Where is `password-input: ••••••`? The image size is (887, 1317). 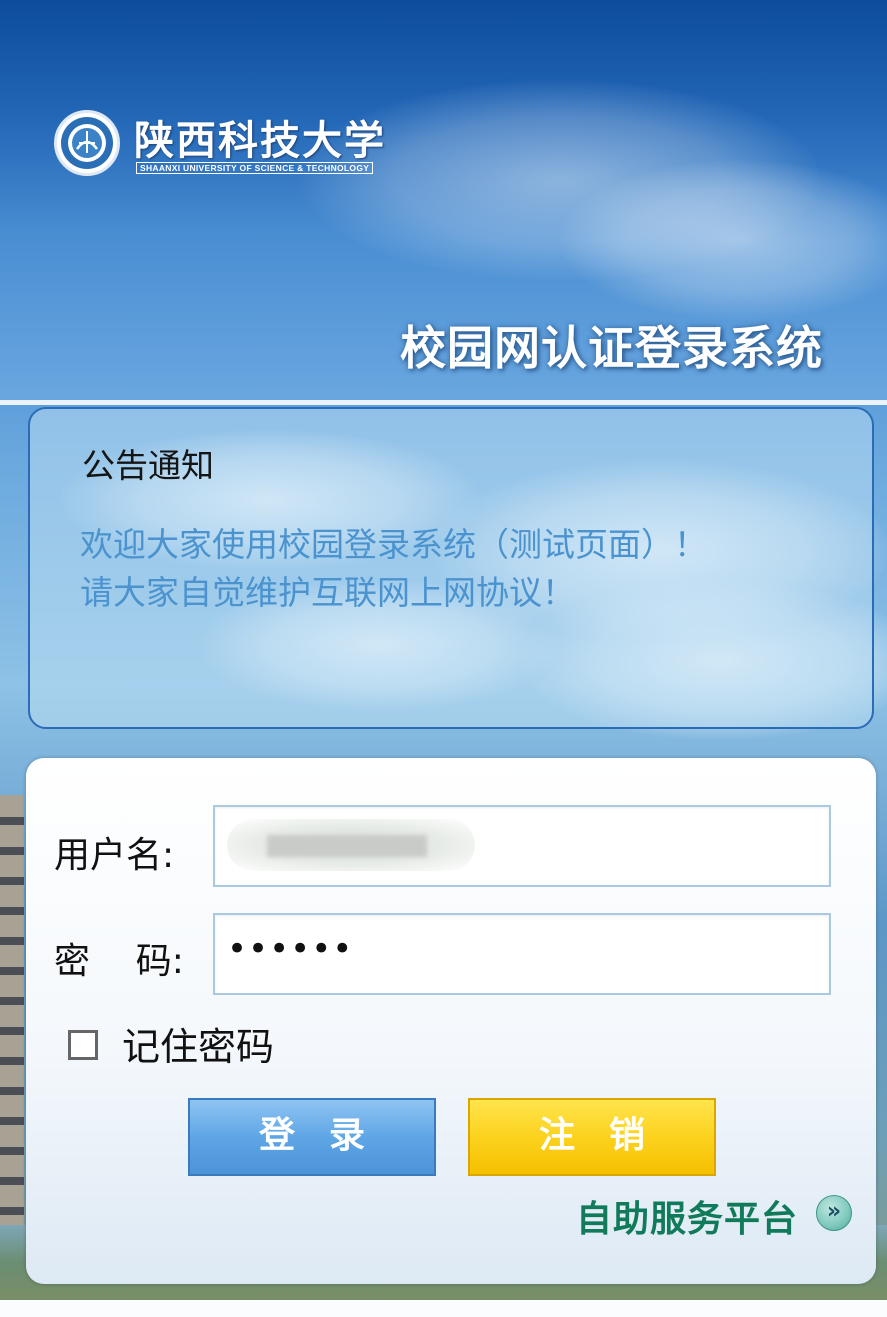
password-input: •••••• is located at coordinates (522, 954).